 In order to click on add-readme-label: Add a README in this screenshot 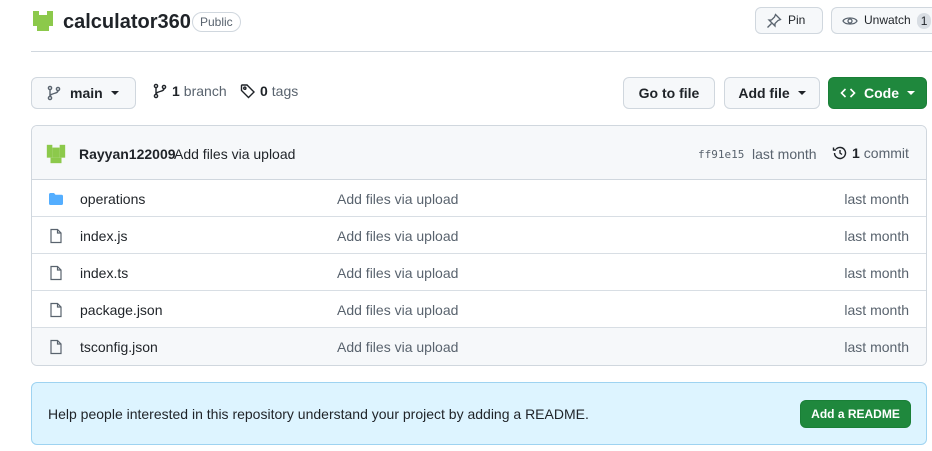, I will do `click(855, 414)`.